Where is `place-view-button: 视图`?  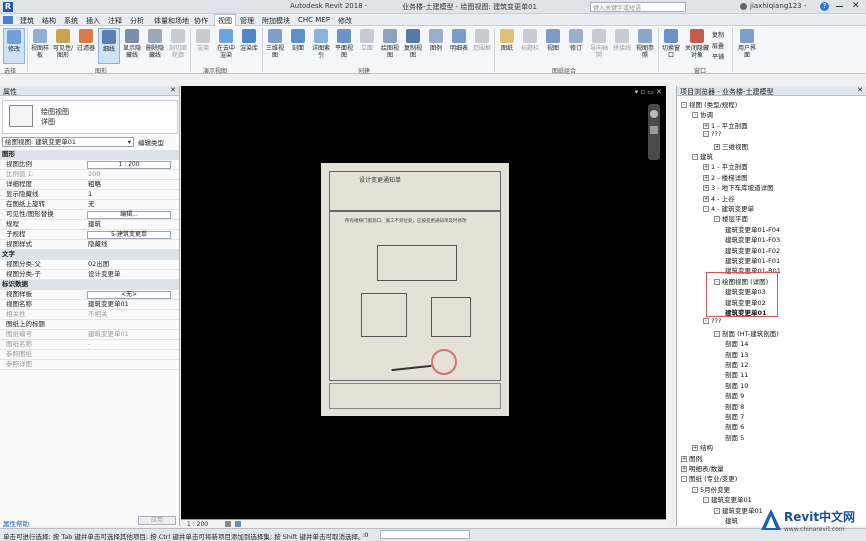 place-view-button: 视图 is located at coordinates (553, 46).